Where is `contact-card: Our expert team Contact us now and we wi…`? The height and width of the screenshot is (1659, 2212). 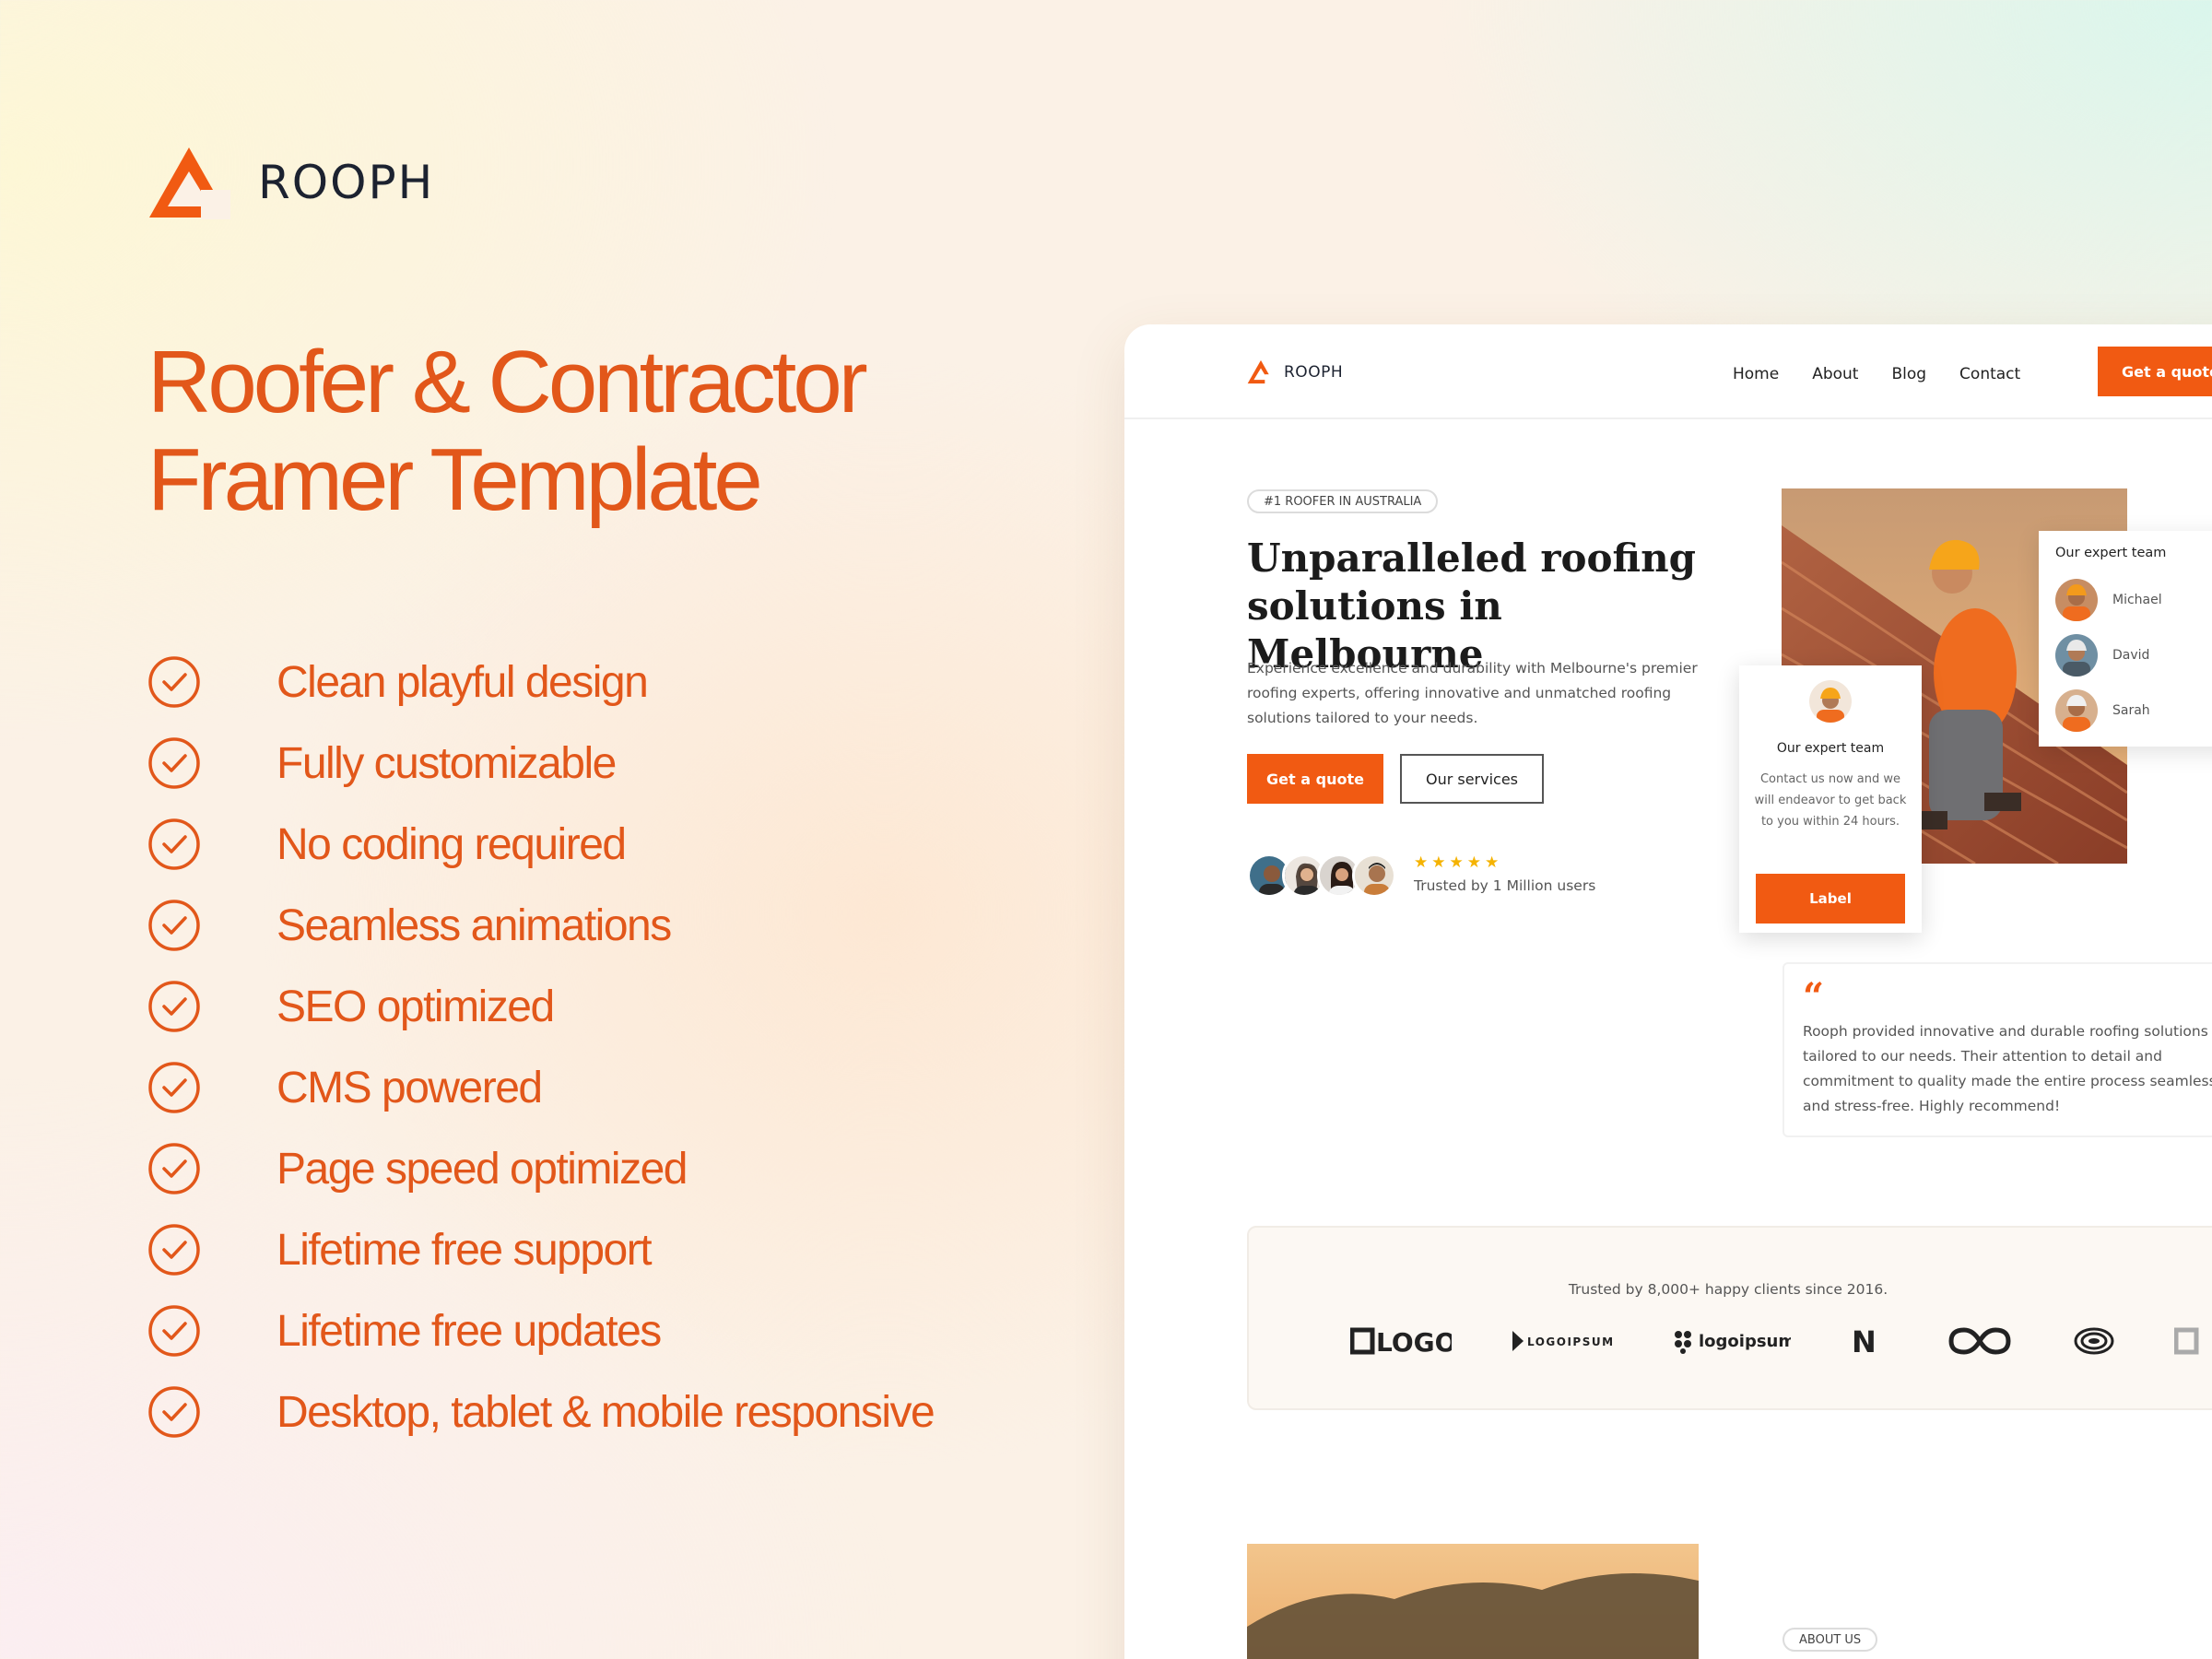 contact-card: Our expert team Contact us now and we wi… is located at coordinates (1830, 799).